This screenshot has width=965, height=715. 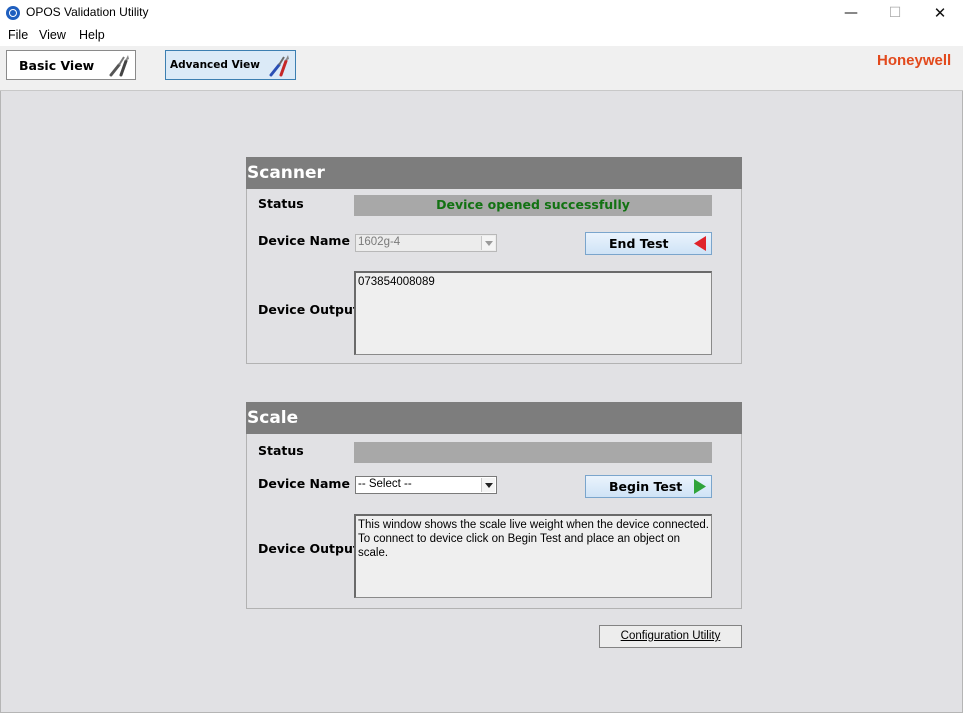 I want to click on scanner-status-bar: Device opened successfully, so click(x=533, y=205).